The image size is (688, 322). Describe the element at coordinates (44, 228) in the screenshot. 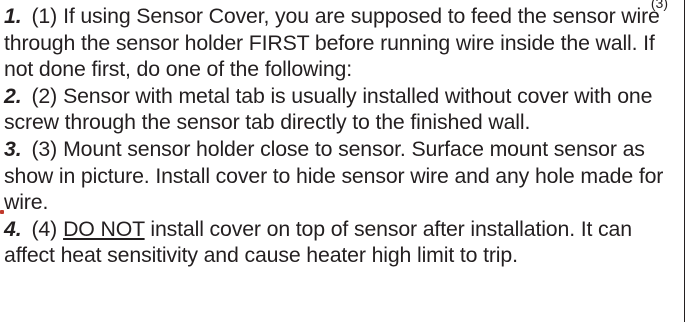

I see `step-paren: (4)` at that location.